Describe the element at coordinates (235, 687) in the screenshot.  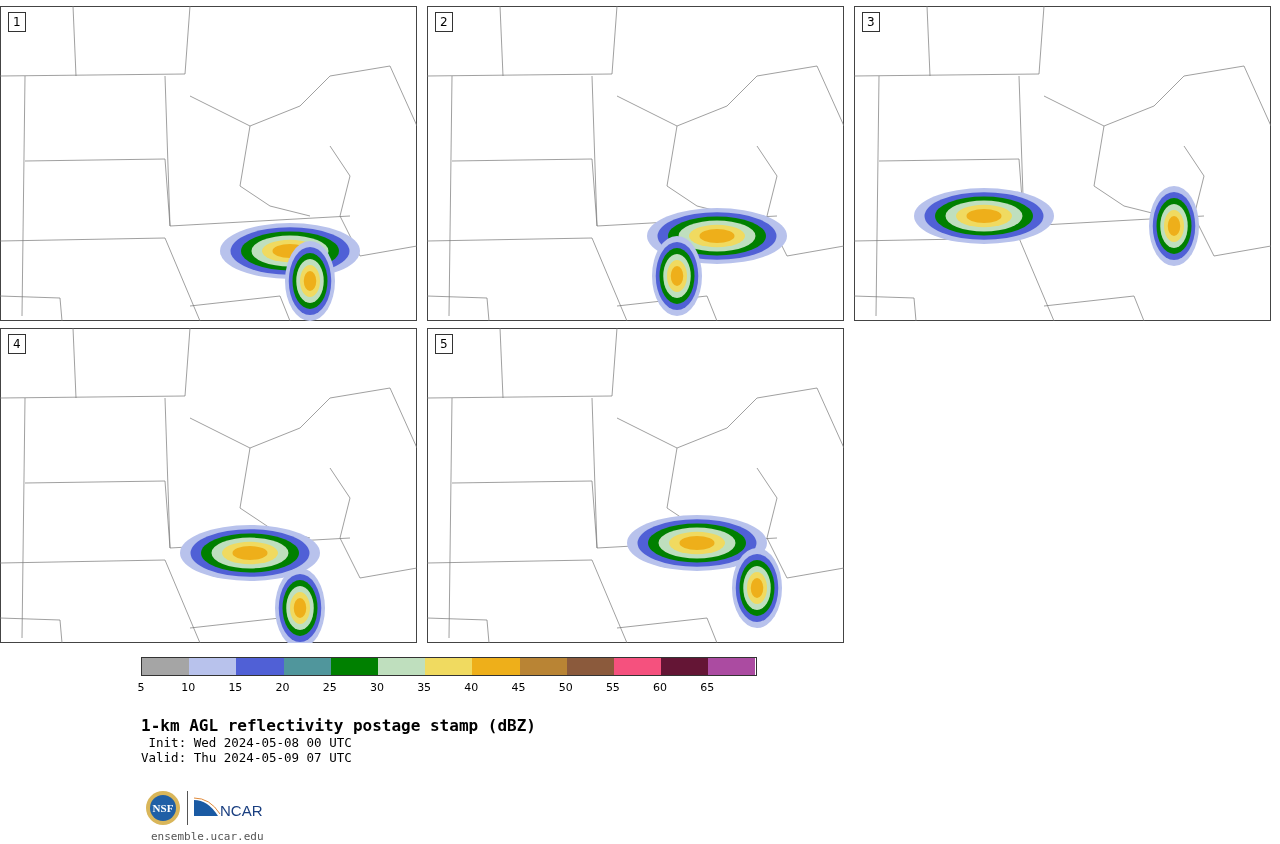
I see `tick-label: 15` at that location.